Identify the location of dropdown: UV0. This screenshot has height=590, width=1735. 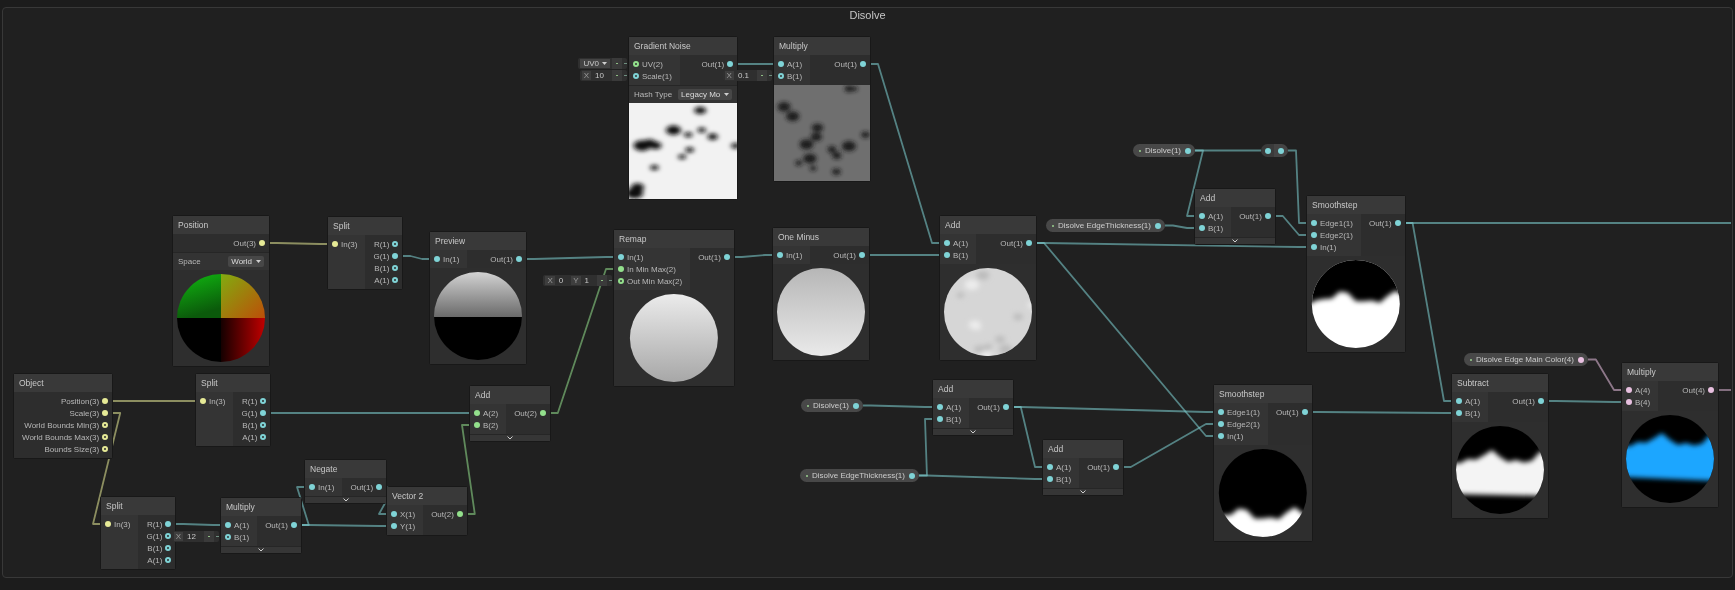
(602, 63).